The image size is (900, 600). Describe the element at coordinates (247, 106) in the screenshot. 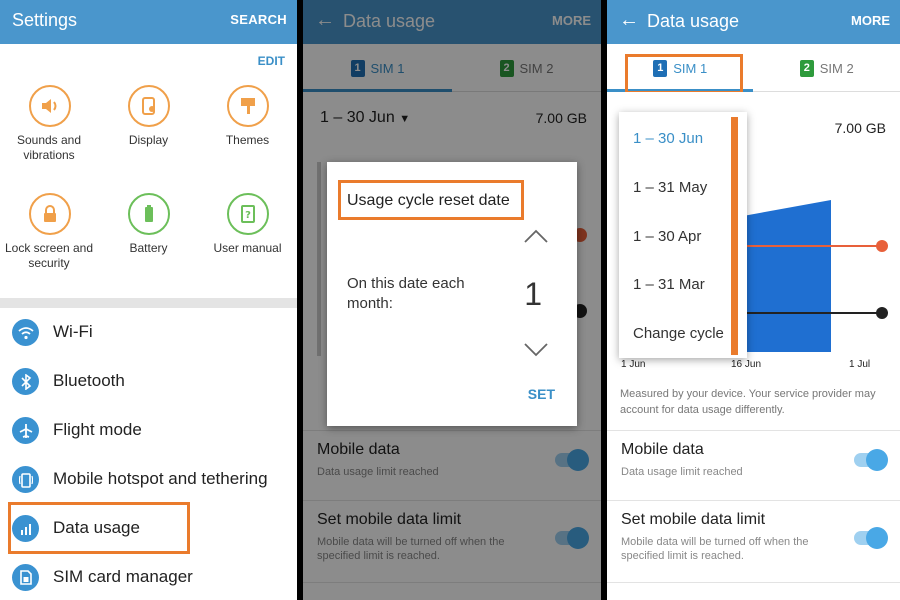

I see `themes-icon` at that location.